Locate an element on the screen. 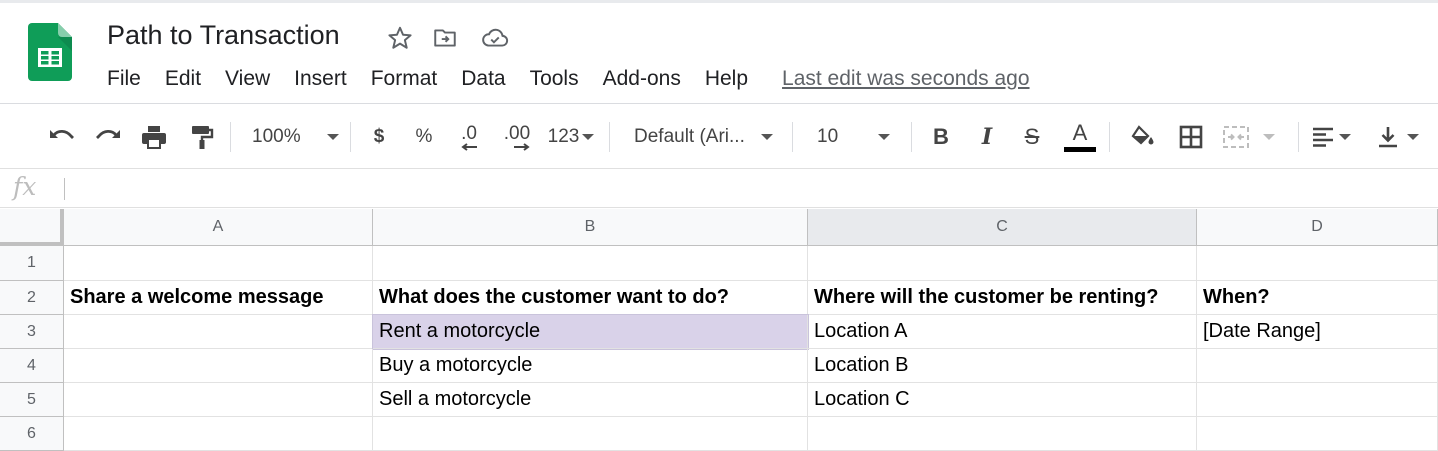 The image size is (1438, 451). zoom-select: 100% is located at coordinates (297, 137).